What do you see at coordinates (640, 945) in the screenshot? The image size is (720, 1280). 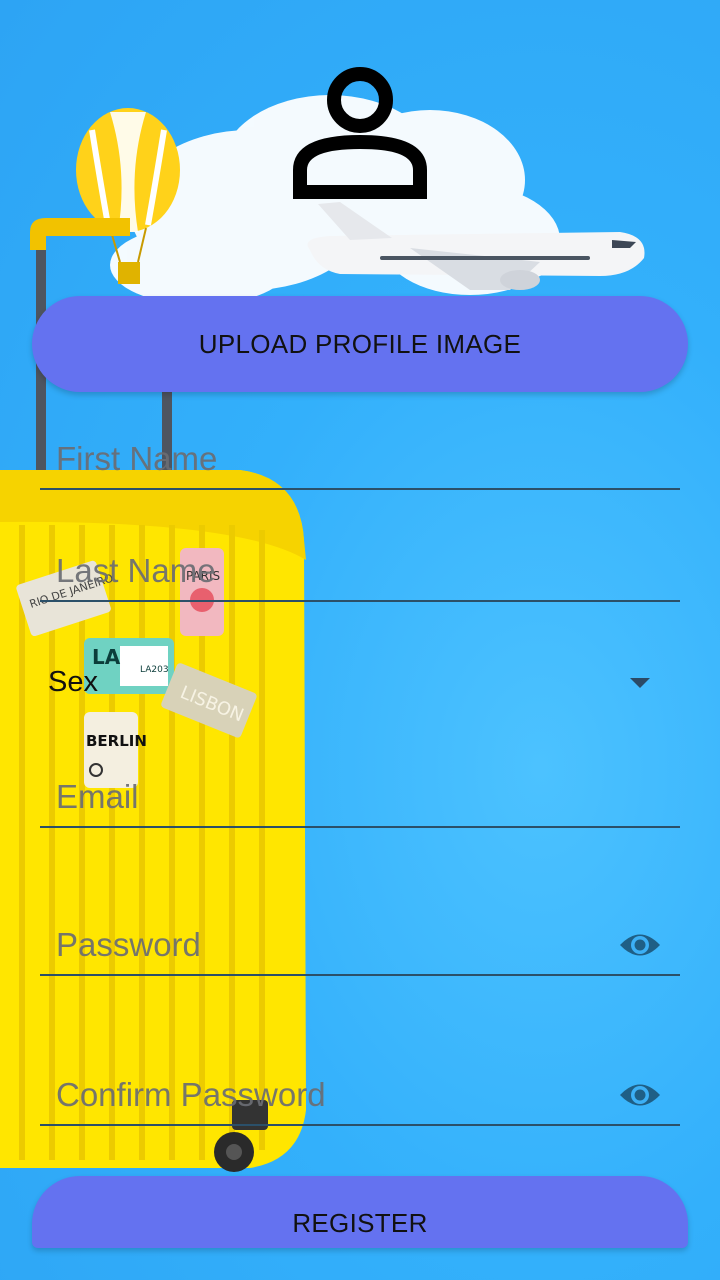 I see `password-visibility-eye-icon` at bounding box center [640, 945].